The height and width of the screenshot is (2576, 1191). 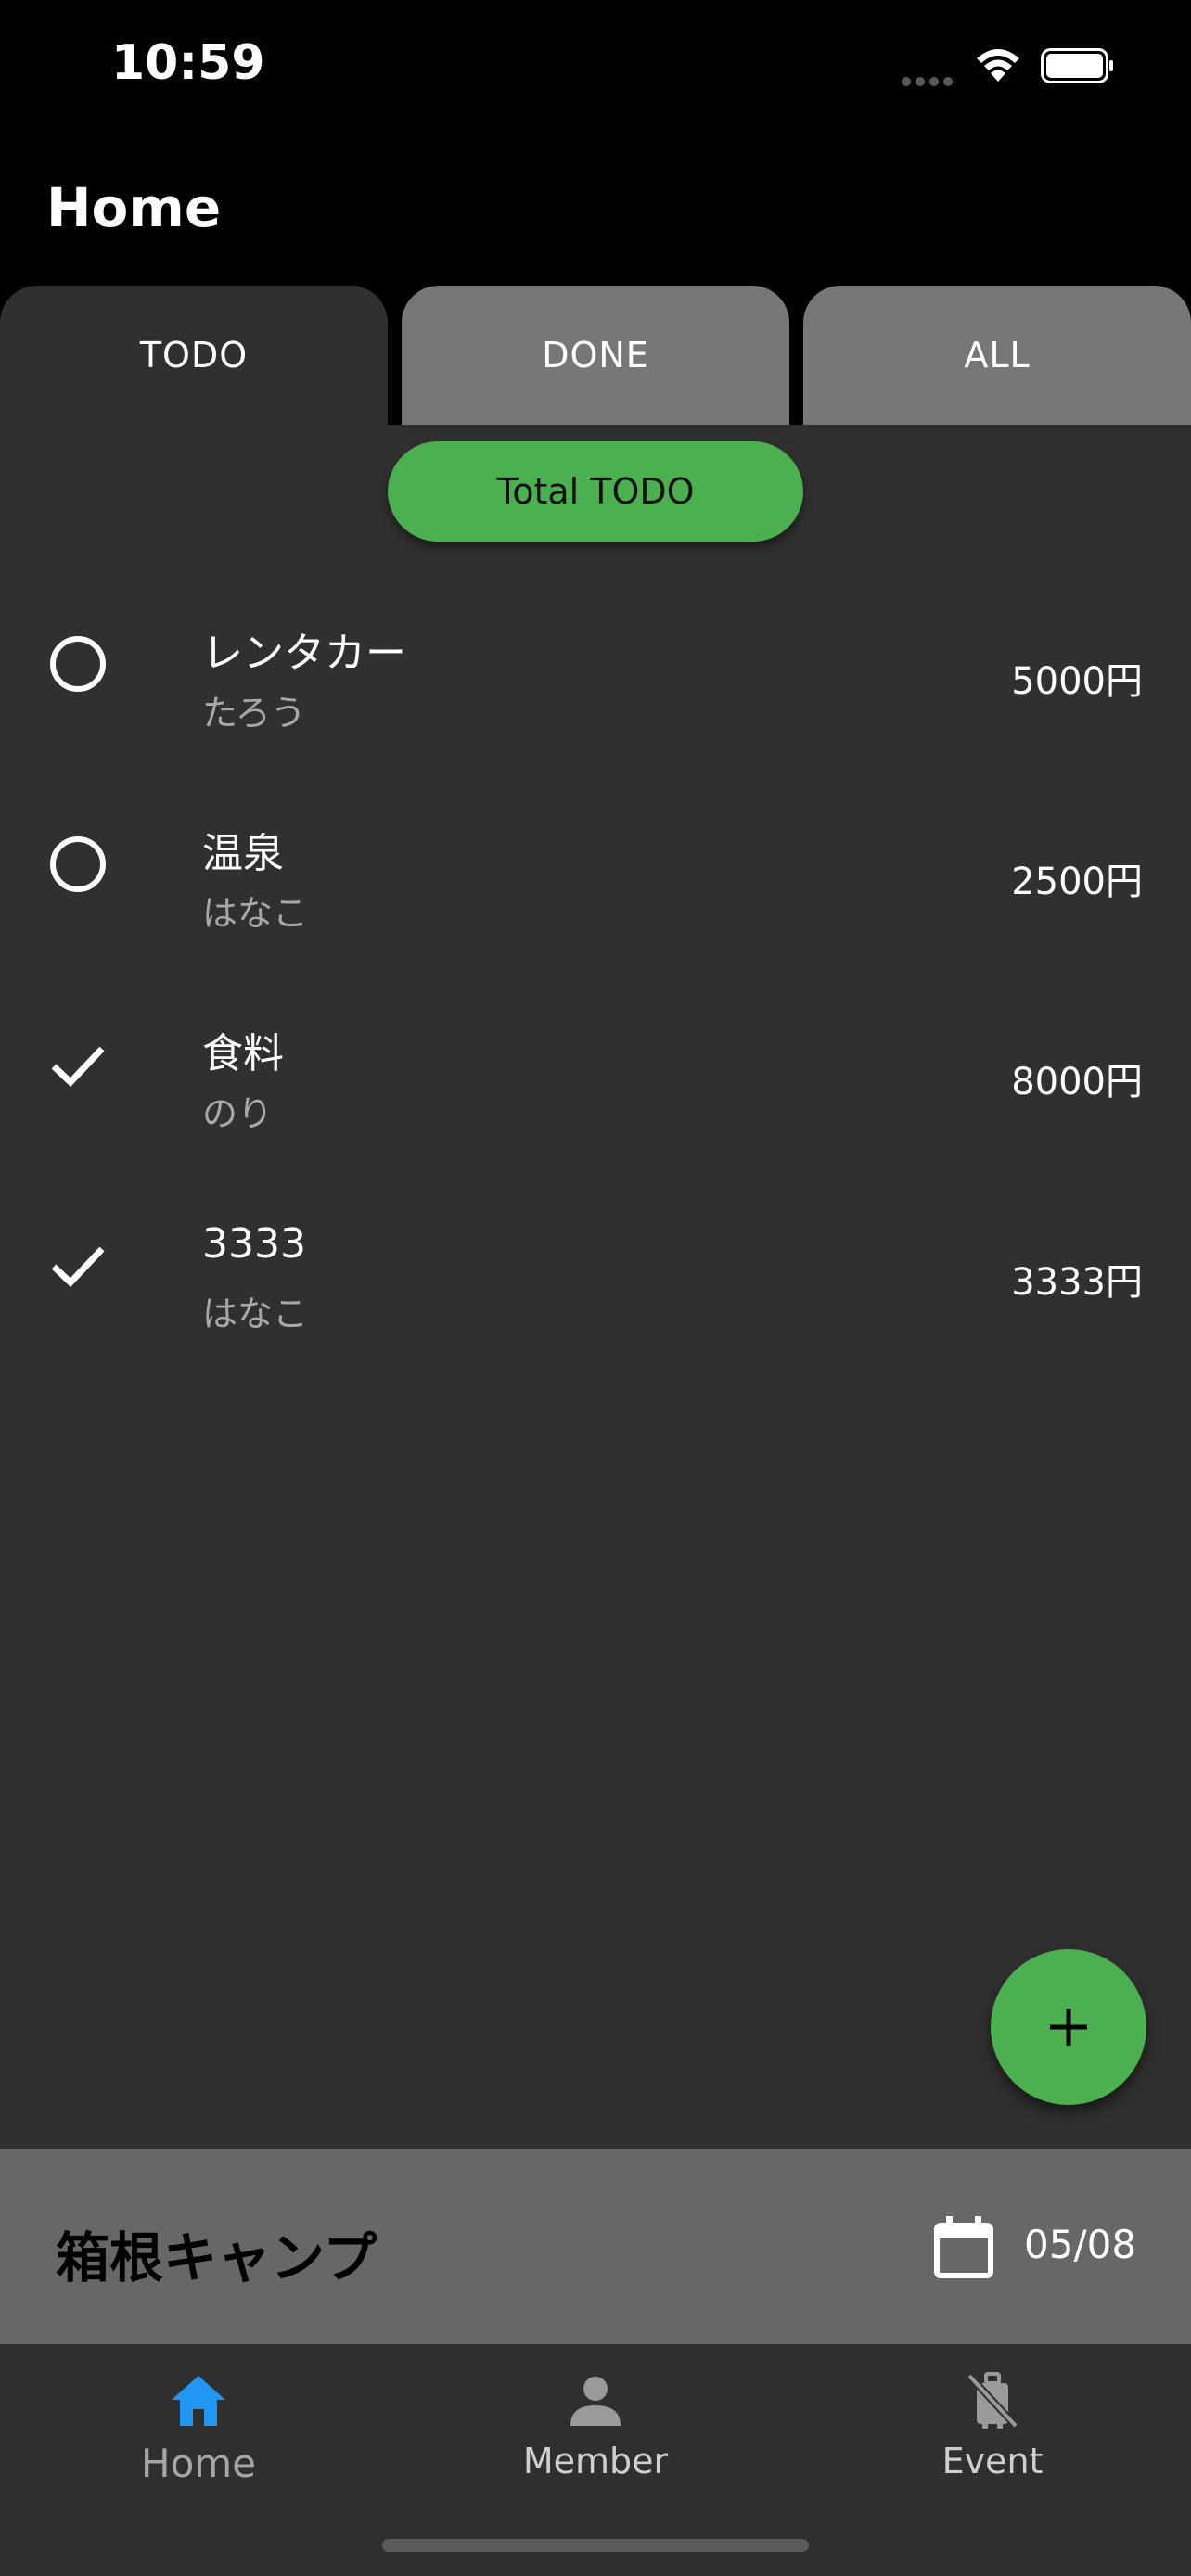 What do you see at coordinates (595, 2435) in the screenshot?
I see `nav-member: Member` at bounding box center [595, 2435].